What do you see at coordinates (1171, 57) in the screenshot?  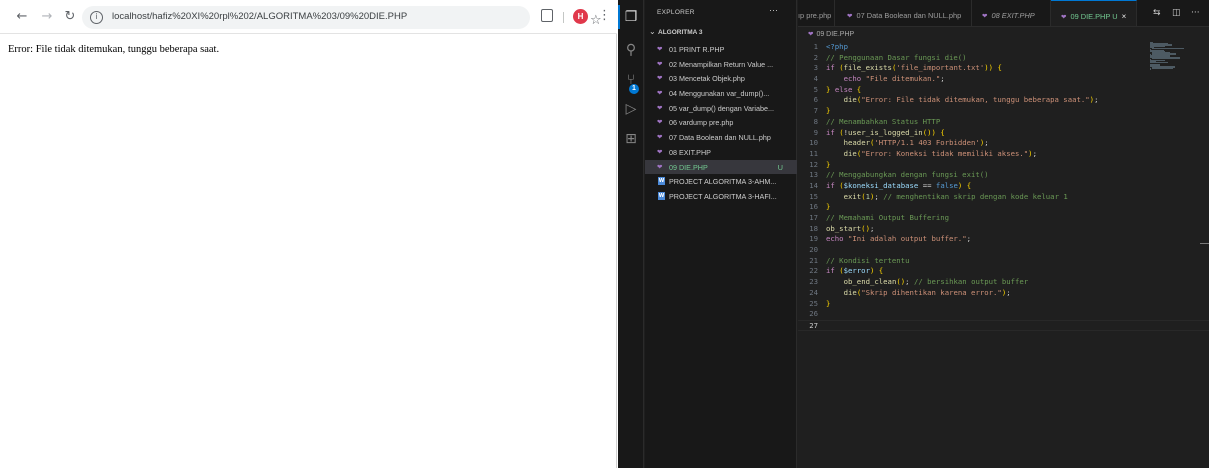 I see `minimap` at bounding box center [1171, 57].